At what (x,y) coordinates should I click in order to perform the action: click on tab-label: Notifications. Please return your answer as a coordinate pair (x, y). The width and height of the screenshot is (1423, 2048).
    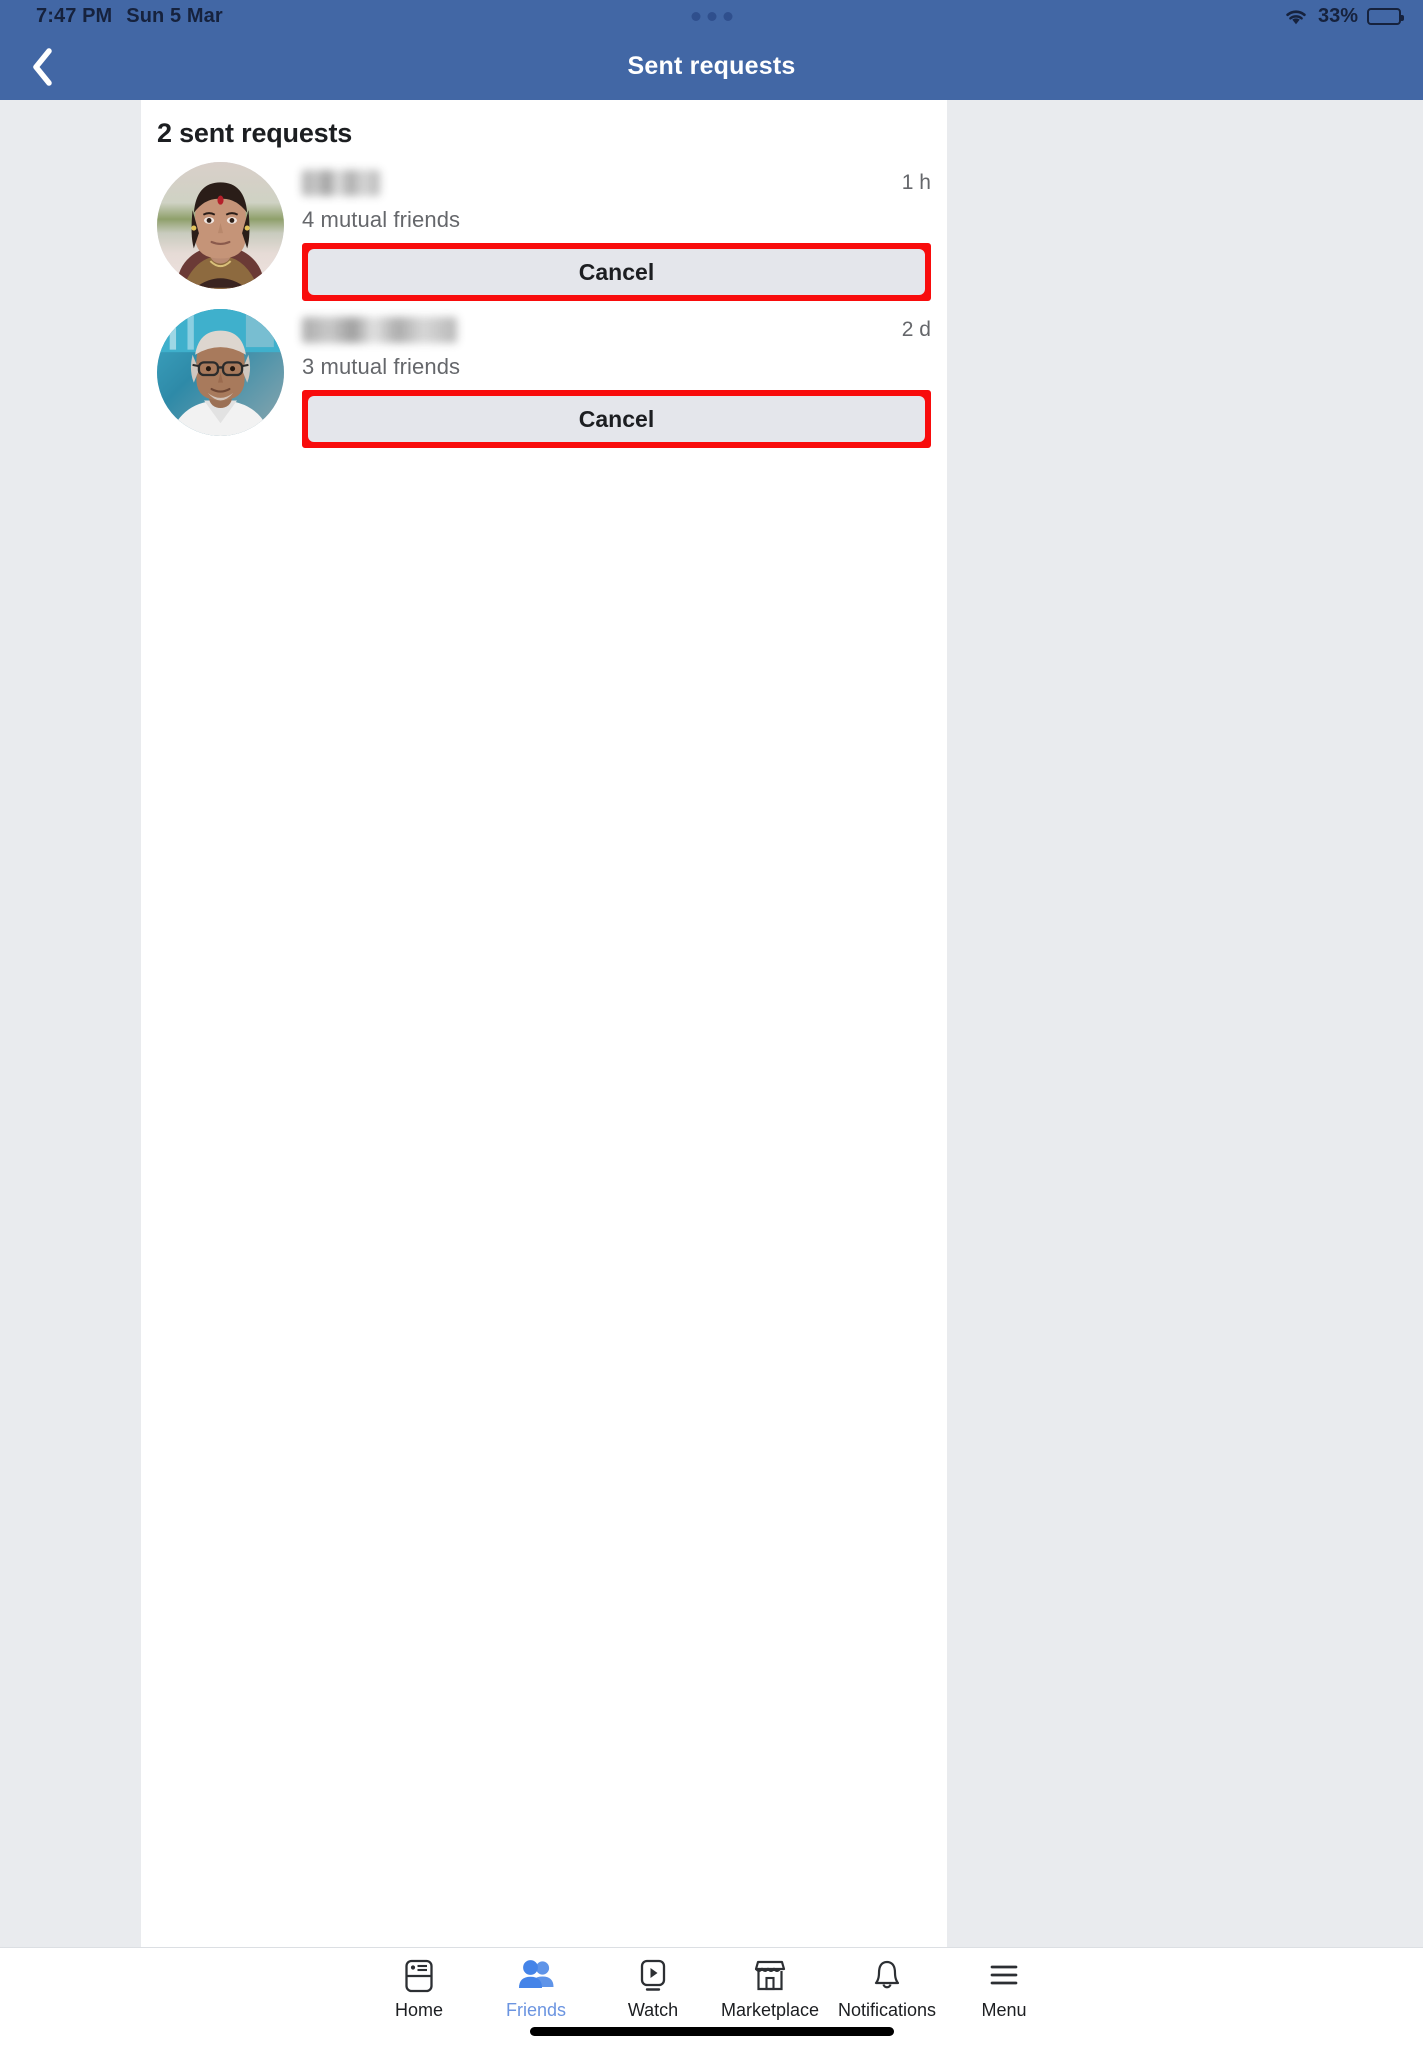
    Looking at the image, I should click on (887, 2010).